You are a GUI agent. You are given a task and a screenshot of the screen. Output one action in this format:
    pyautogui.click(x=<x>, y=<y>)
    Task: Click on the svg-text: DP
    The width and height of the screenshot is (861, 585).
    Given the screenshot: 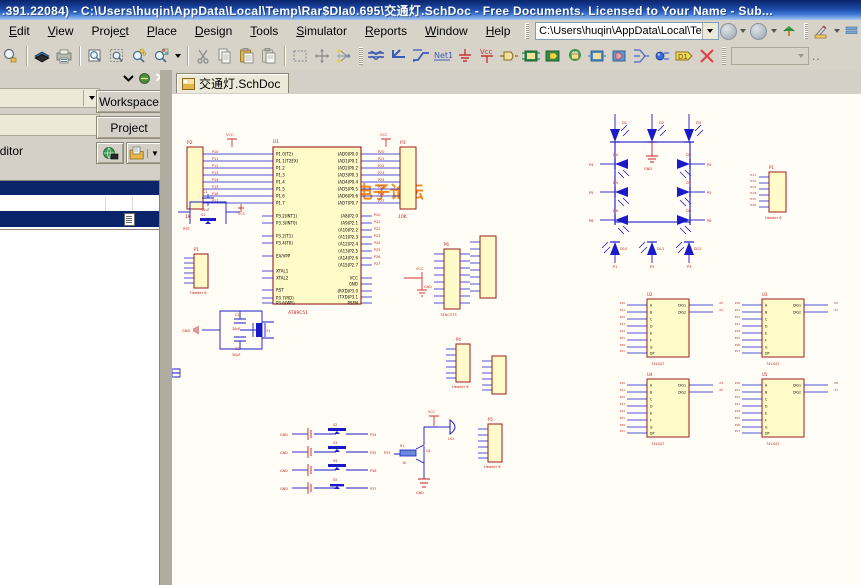 What is the action you would take?
    pyautogui.click(x=767, y=354)
    